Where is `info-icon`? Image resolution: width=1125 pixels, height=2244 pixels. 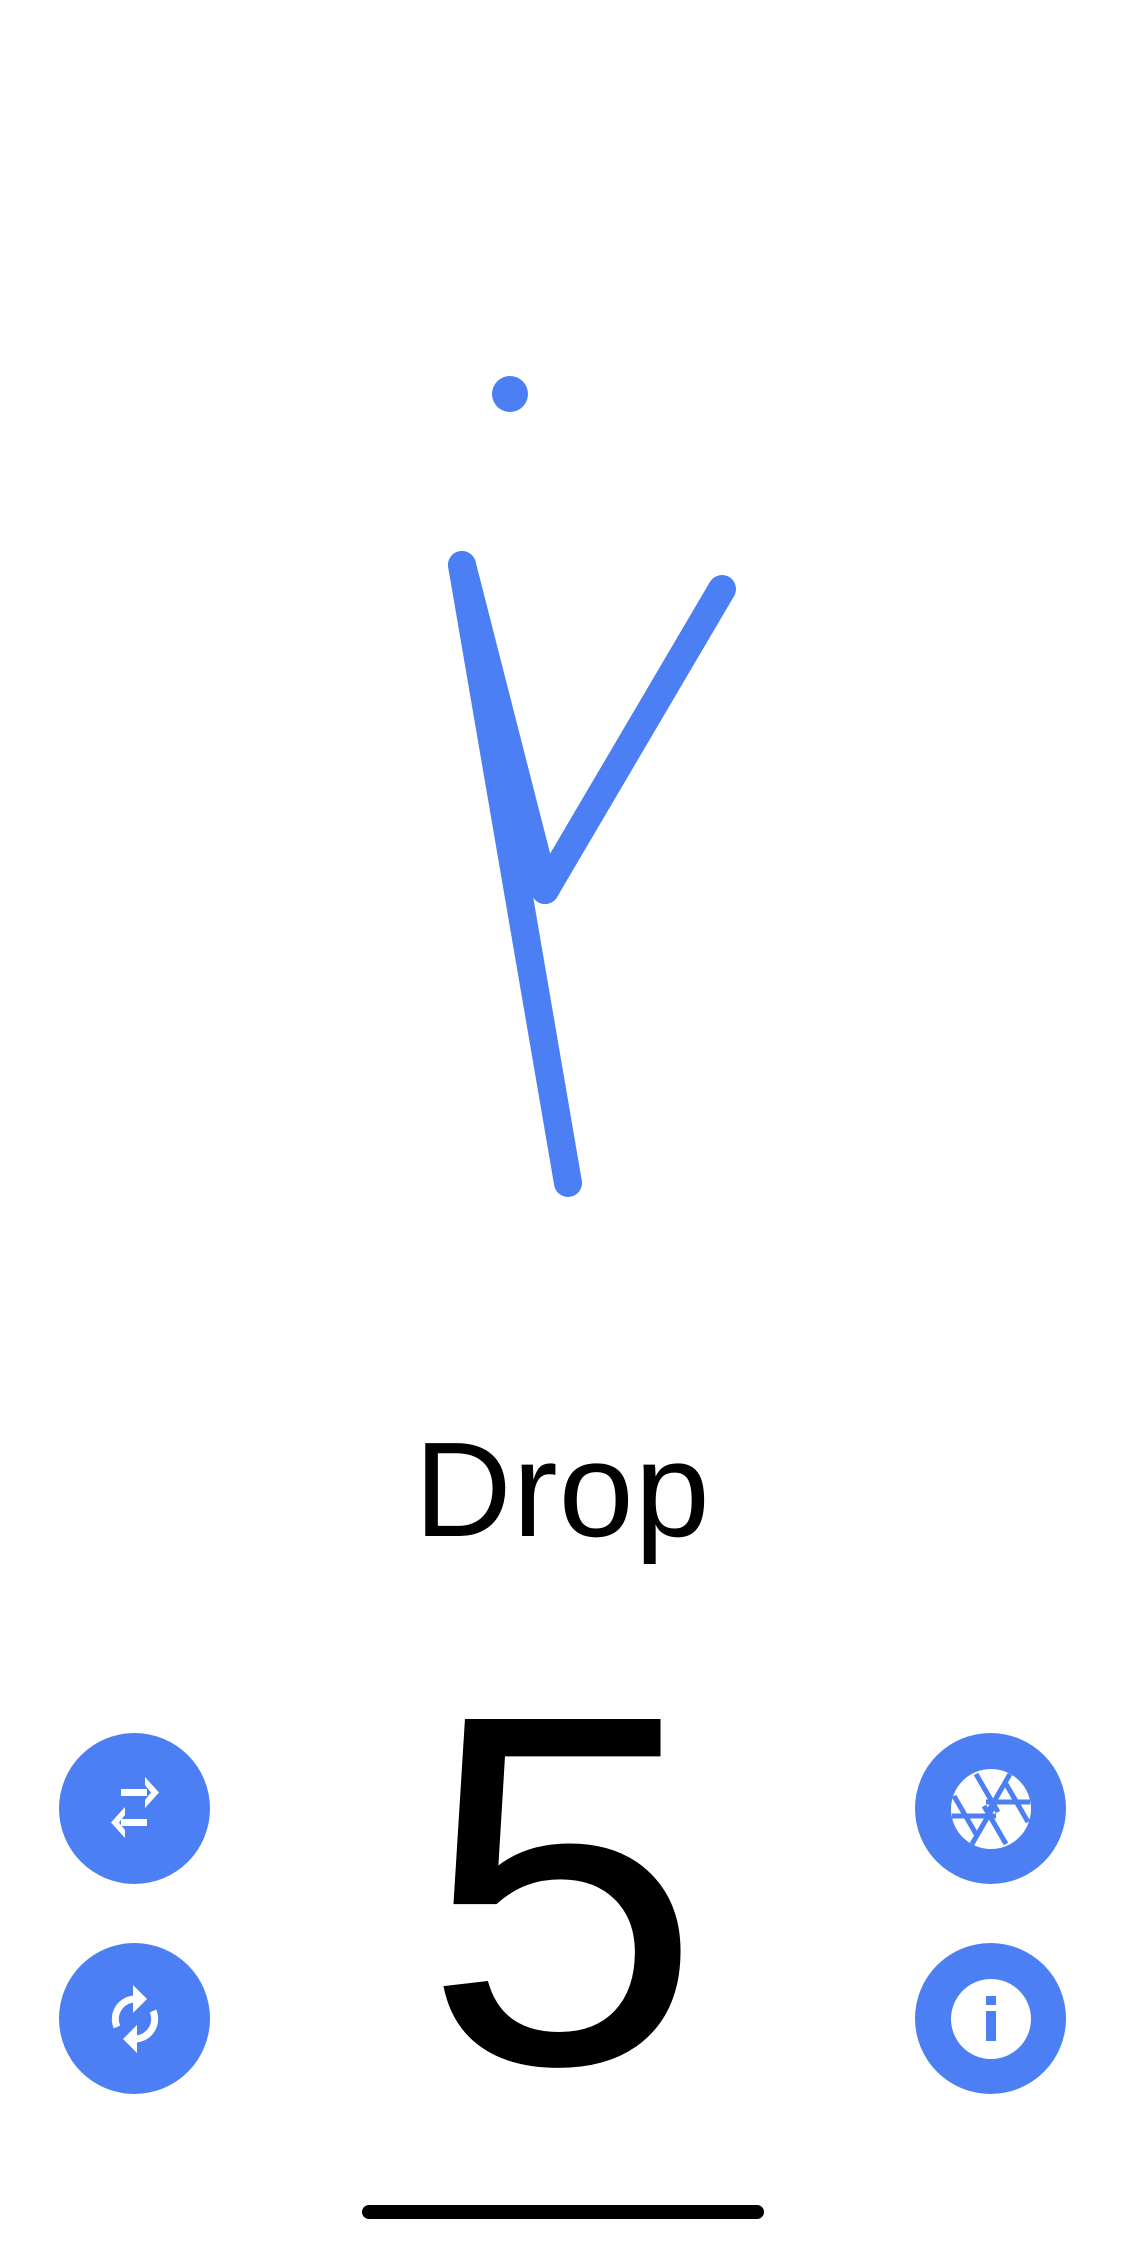
info-icon is located at coordinates (990, 2018).